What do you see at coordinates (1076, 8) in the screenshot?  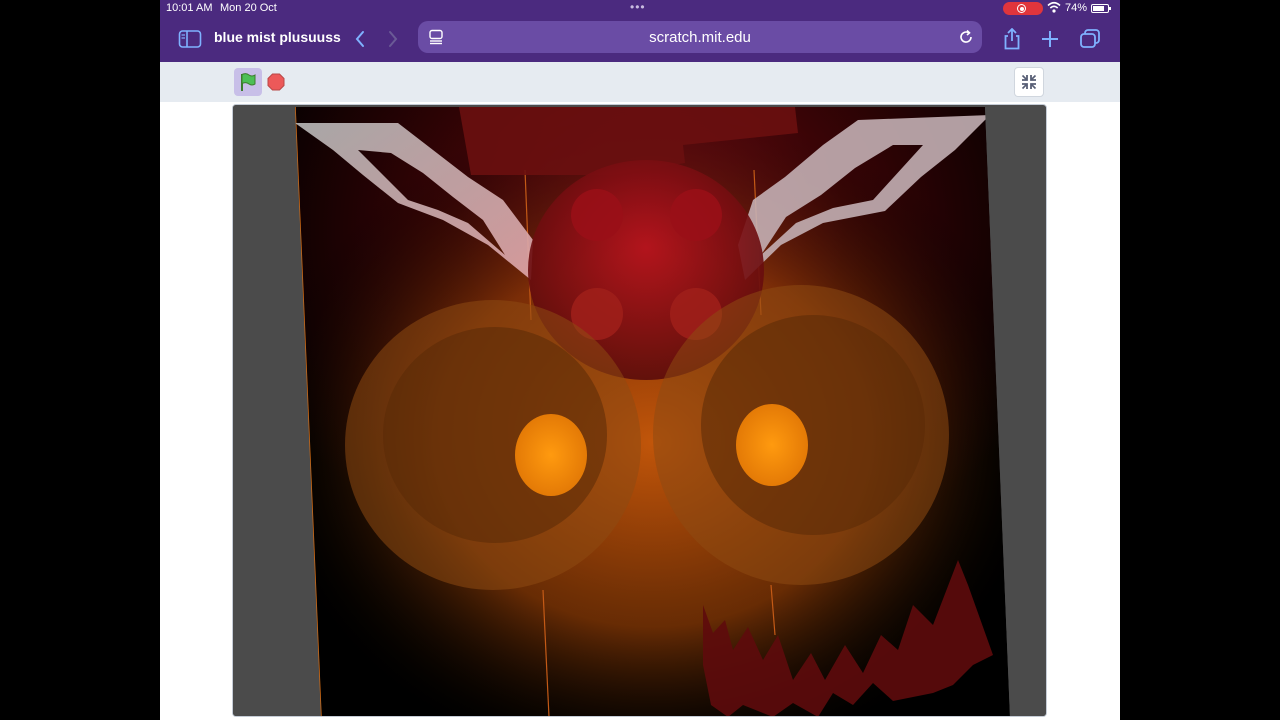 I see `battery-percent: 74%` at bounding box center [1076, 8].